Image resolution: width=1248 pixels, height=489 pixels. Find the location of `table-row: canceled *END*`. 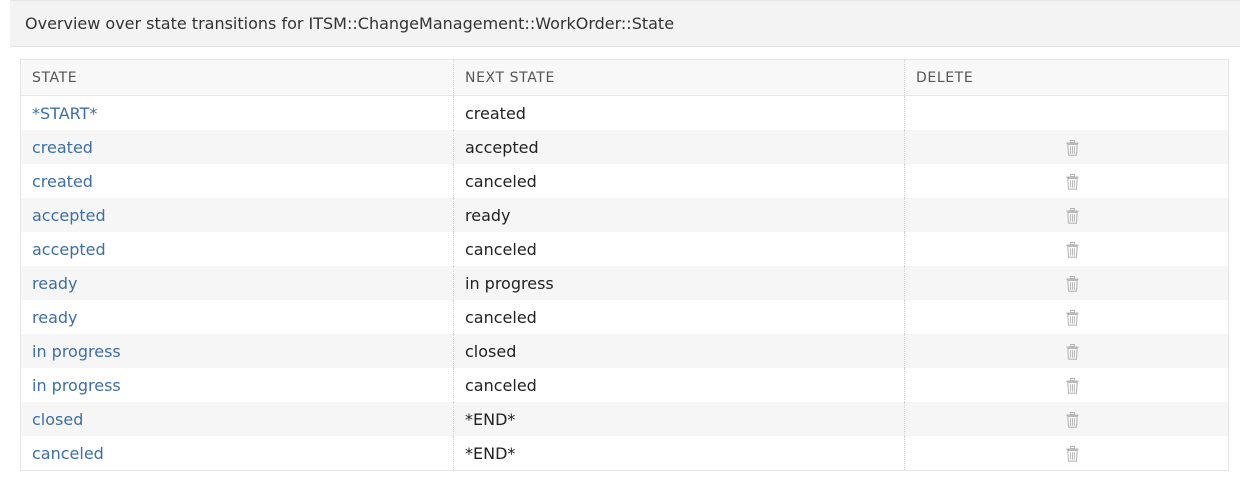

table-row: canceled *END* is located at coordinates (625, 453).